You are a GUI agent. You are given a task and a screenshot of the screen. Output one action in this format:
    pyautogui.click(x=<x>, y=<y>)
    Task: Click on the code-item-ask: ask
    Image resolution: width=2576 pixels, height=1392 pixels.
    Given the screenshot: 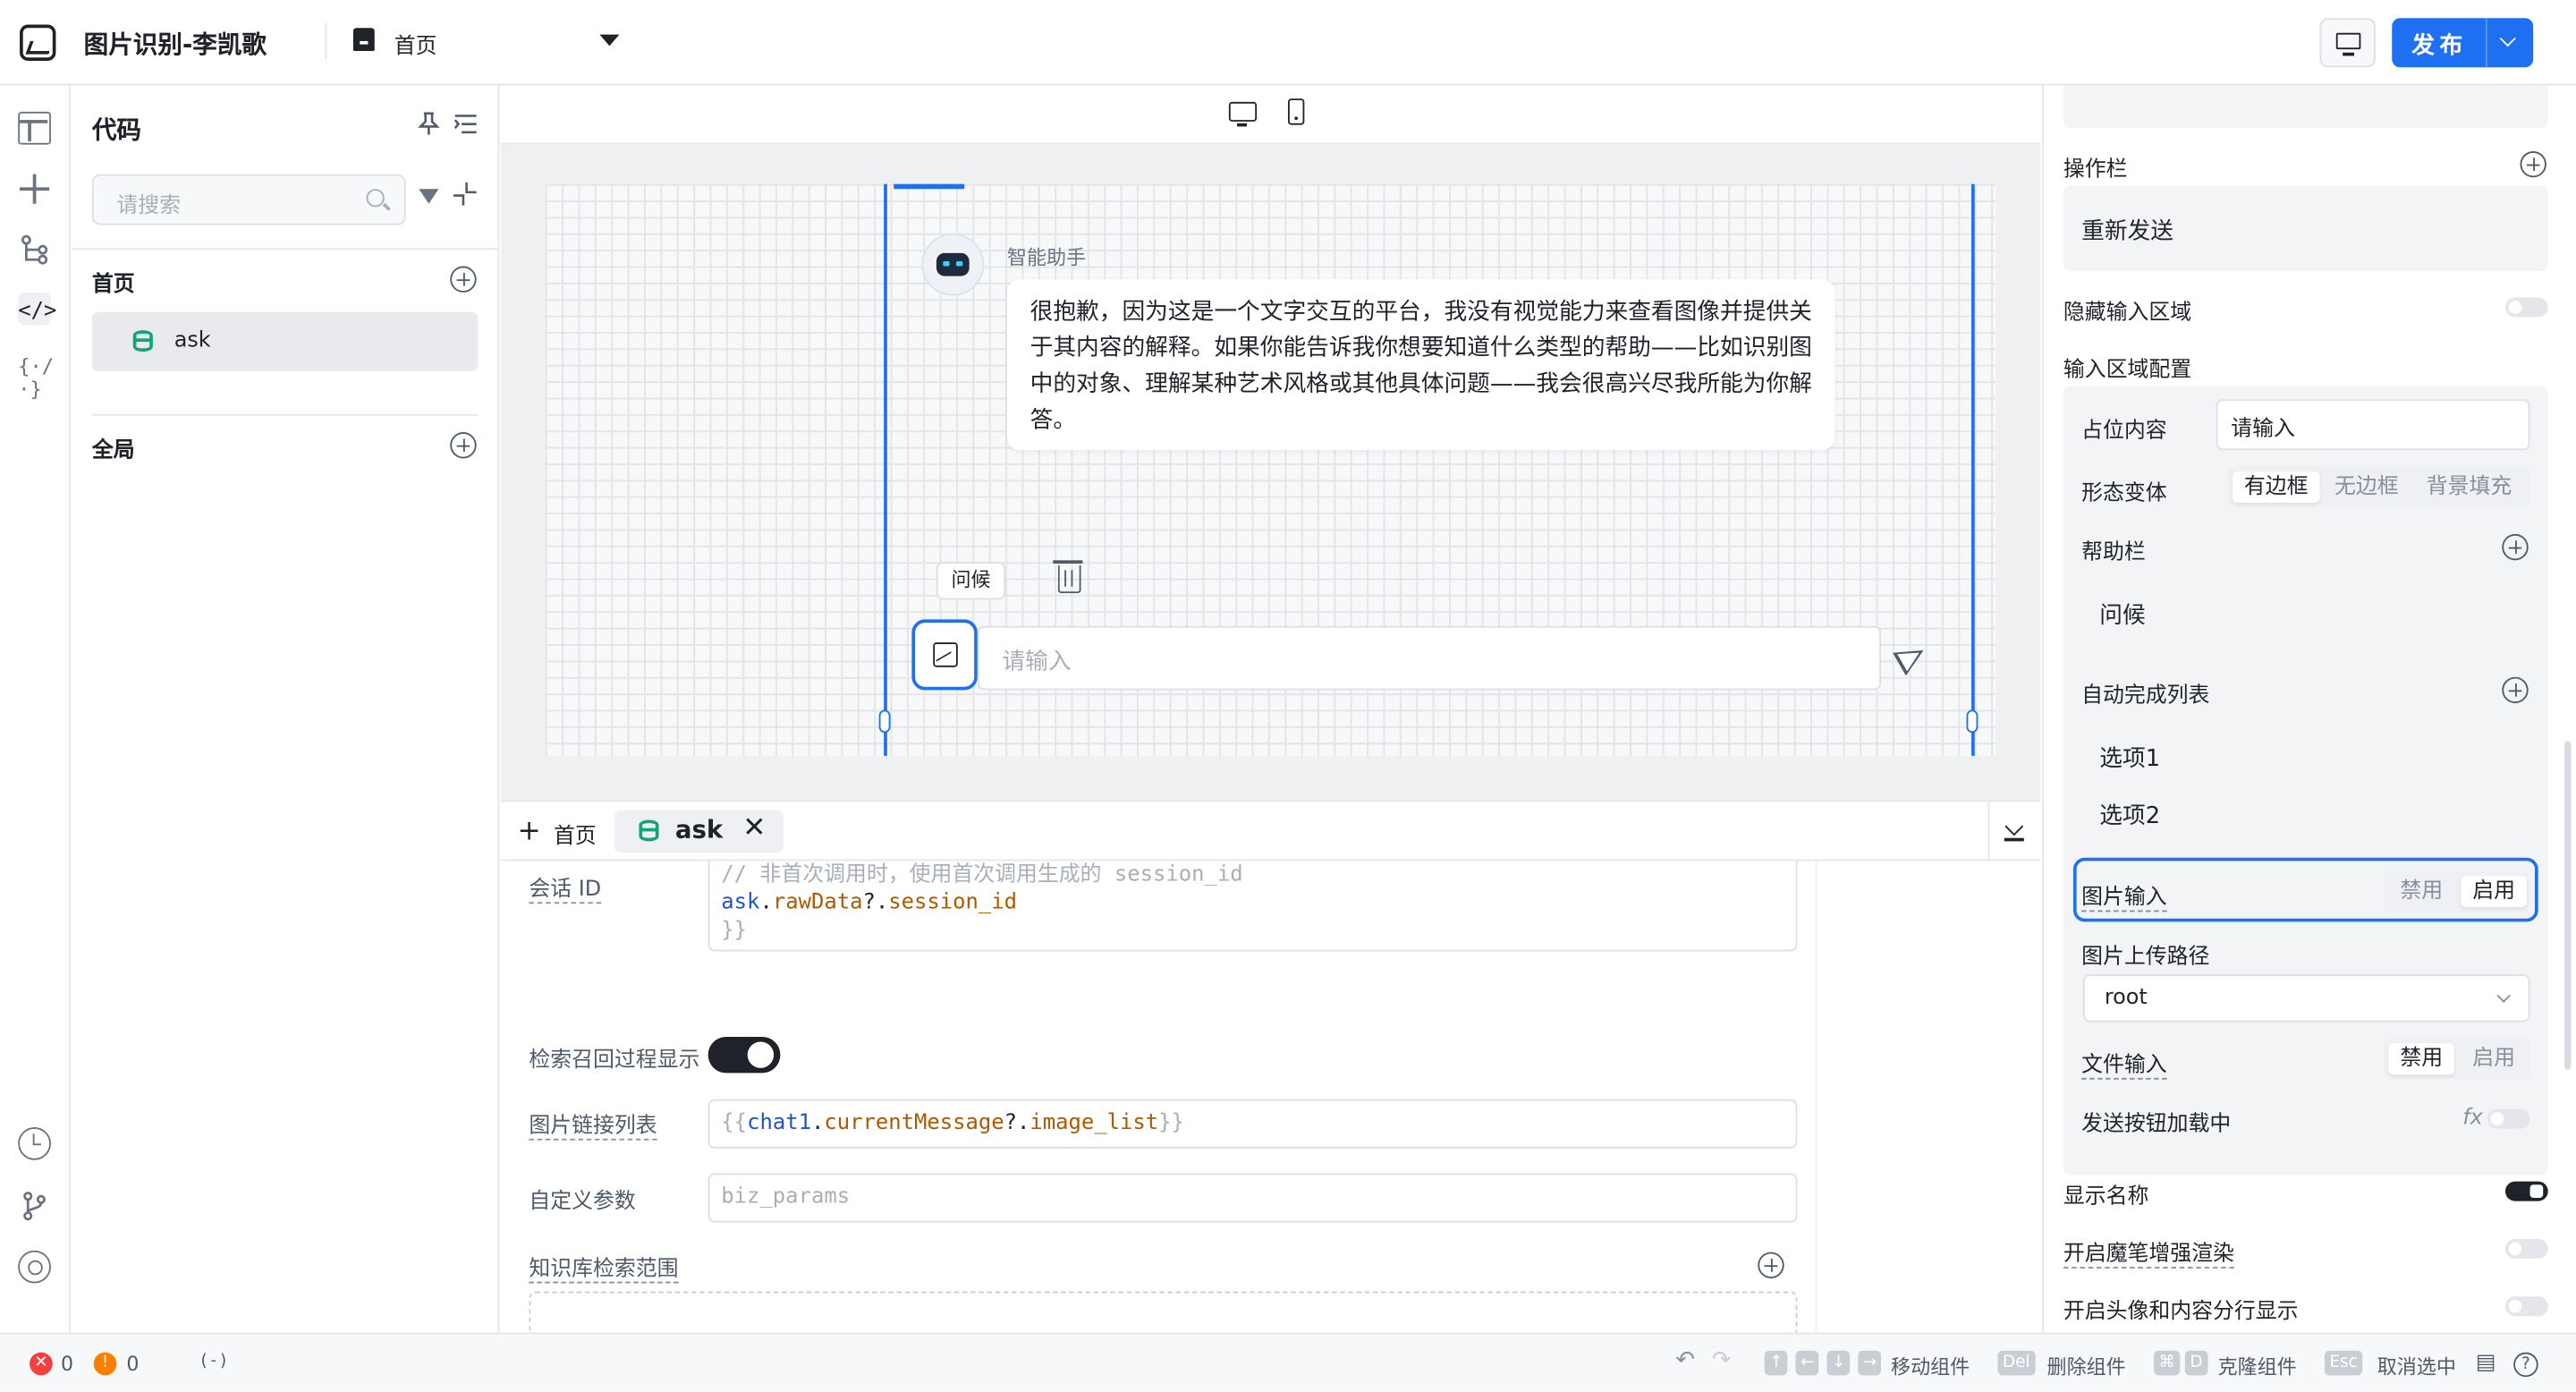 What is the action you would take?
    pyautogui.click(x=285, y=341)
    